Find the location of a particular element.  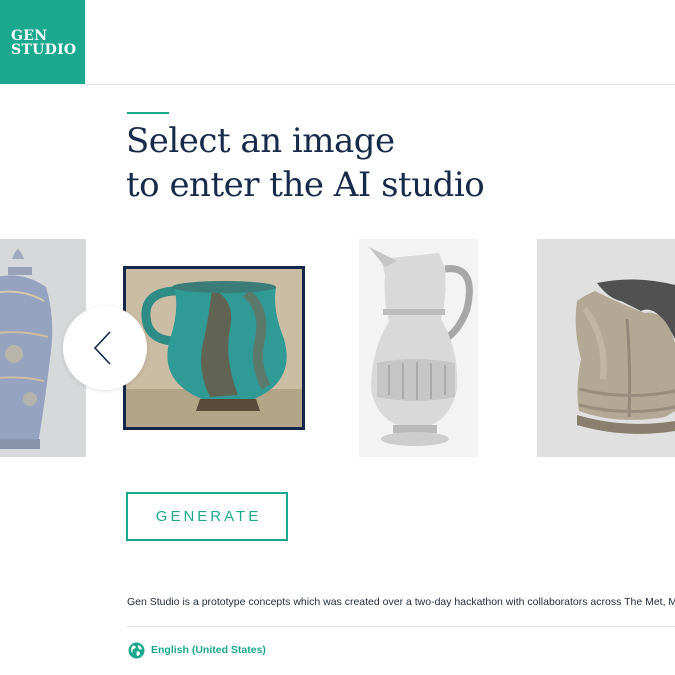

gen-studio-logo: GEN STUDIO is located at coordinates (42, 42).